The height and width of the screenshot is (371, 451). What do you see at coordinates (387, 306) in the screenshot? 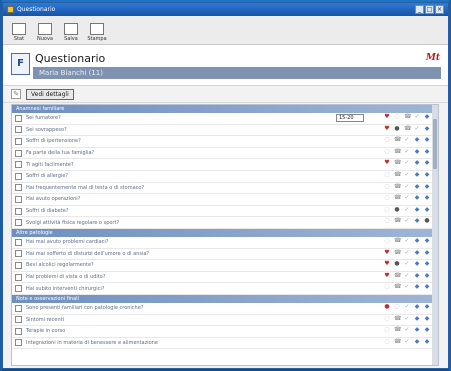
I see `alert-icon: ●` at bounding box center [387, 306].